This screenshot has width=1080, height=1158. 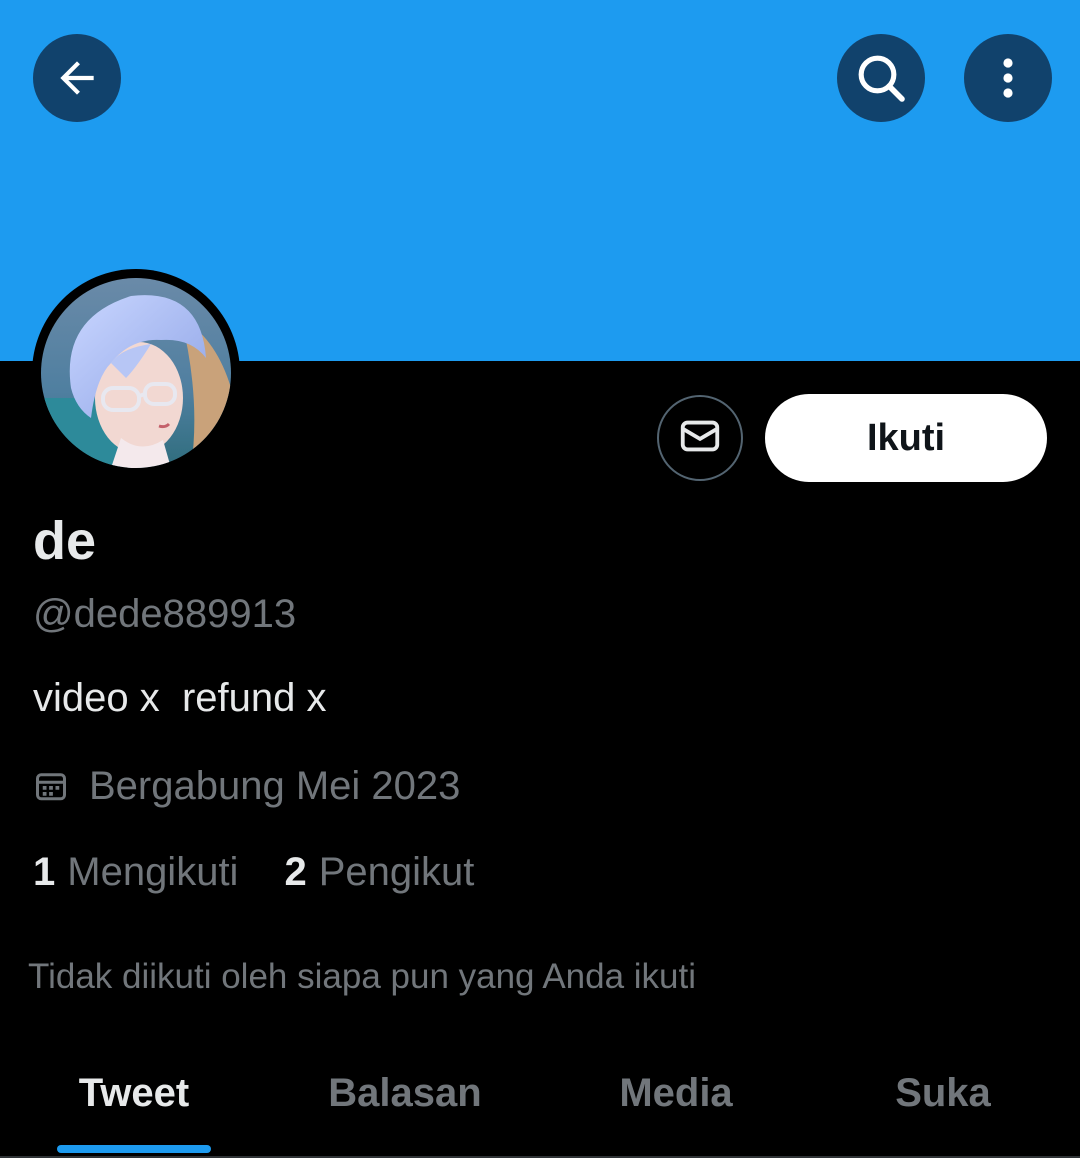 What do you see at coordinates (134, 1093) in the screenshot?
I see `tab-label: Tweet` at bounding box center [134, 1093].